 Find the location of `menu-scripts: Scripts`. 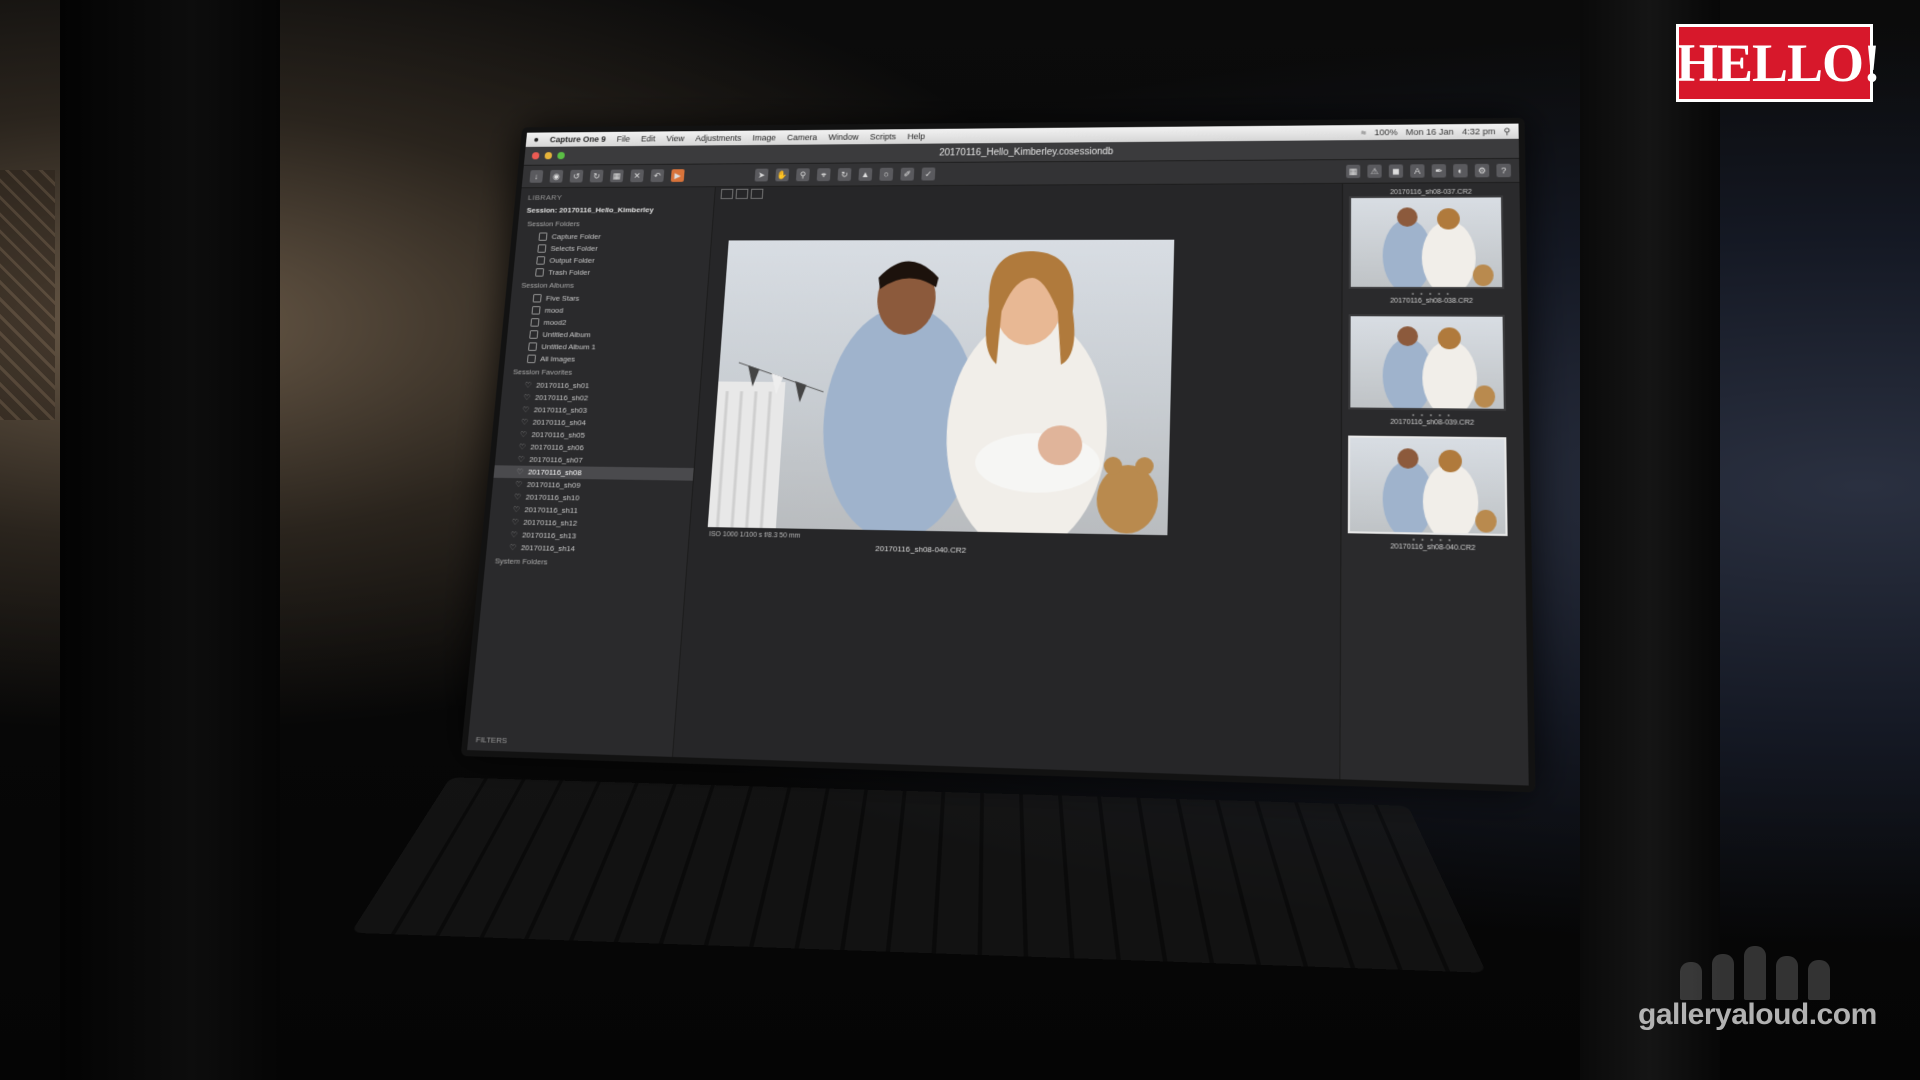

menu-scripts: Scripts is located at coordinates (883, 136).